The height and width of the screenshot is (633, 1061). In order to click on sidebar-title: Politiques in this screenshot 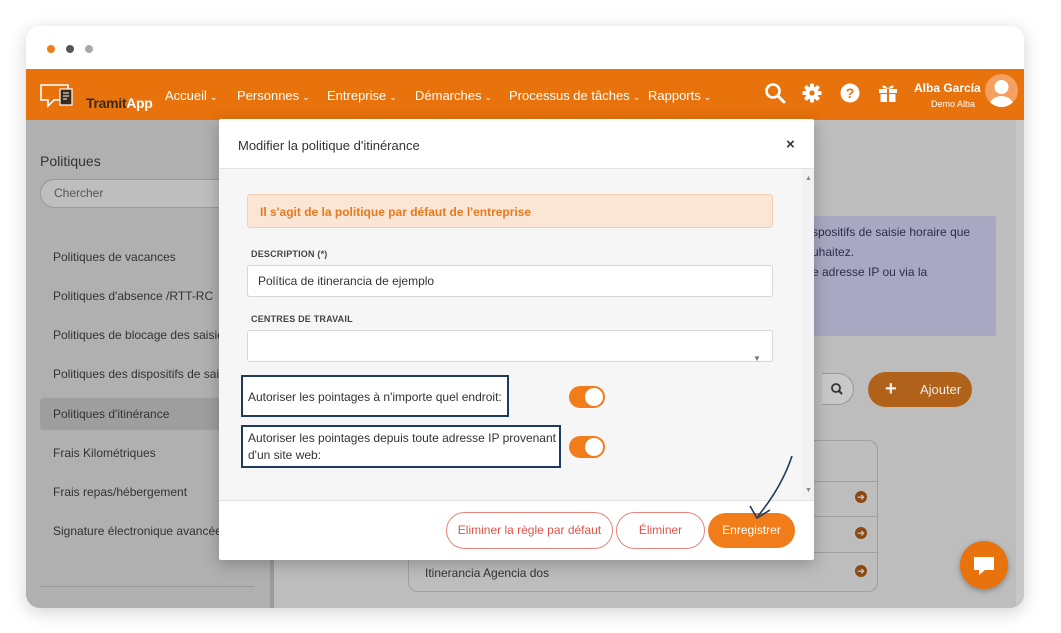, I will do `click(70, 161)`.